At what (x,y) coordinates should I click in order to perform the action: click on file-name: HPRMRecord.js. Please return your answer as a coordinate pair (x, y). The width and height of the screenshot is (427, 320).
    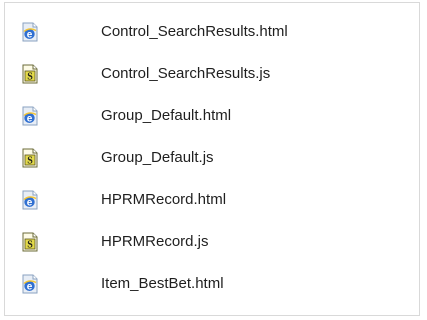
    Looking at the image, I should click on (155, 241).